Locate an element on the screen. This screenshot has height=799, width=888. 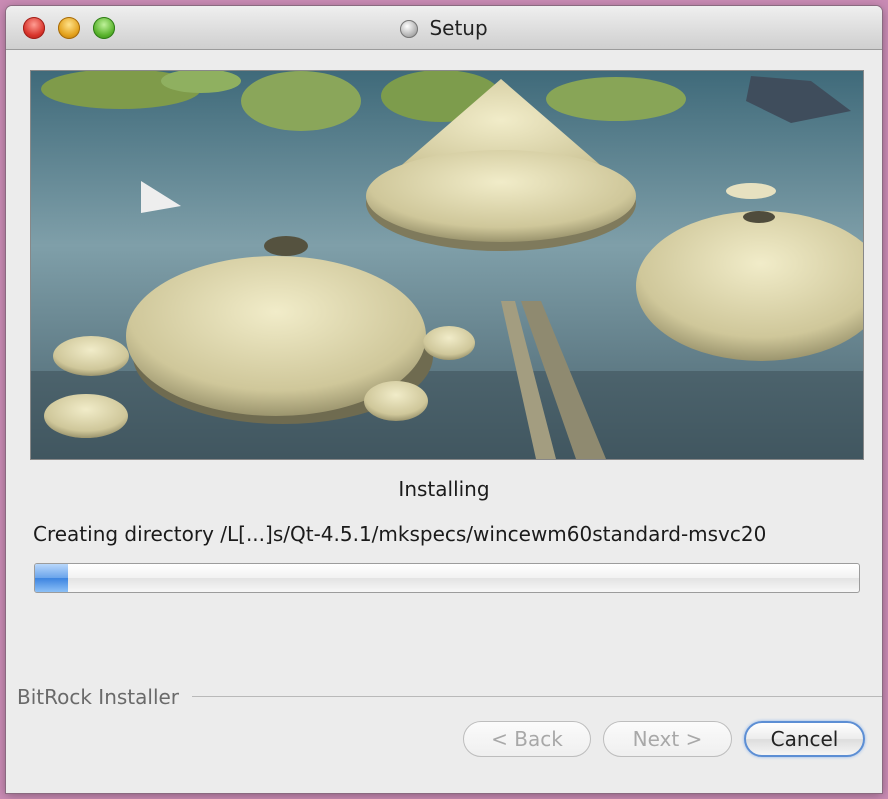
next-button: Next > is located at coordinates (667, 739).